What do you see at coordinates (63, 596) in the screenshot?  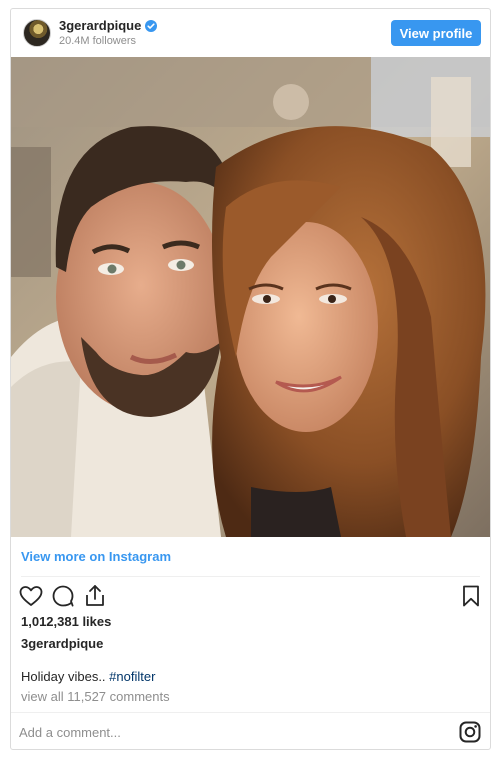 I see `comment-bubble-icon` at bounding box center [63, 596].